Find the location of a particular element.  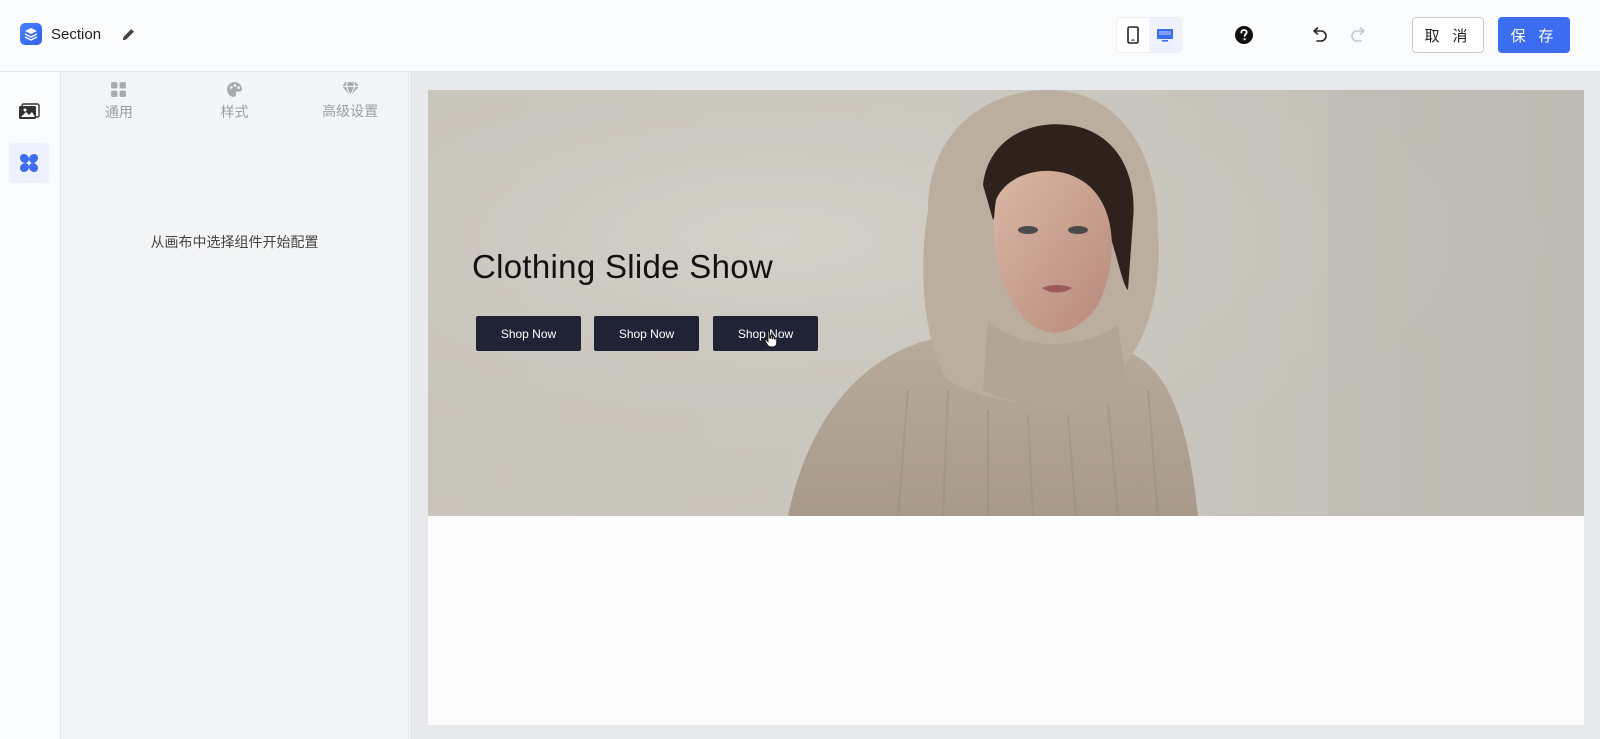

diamond-icon is located at coordinates (350, 89).